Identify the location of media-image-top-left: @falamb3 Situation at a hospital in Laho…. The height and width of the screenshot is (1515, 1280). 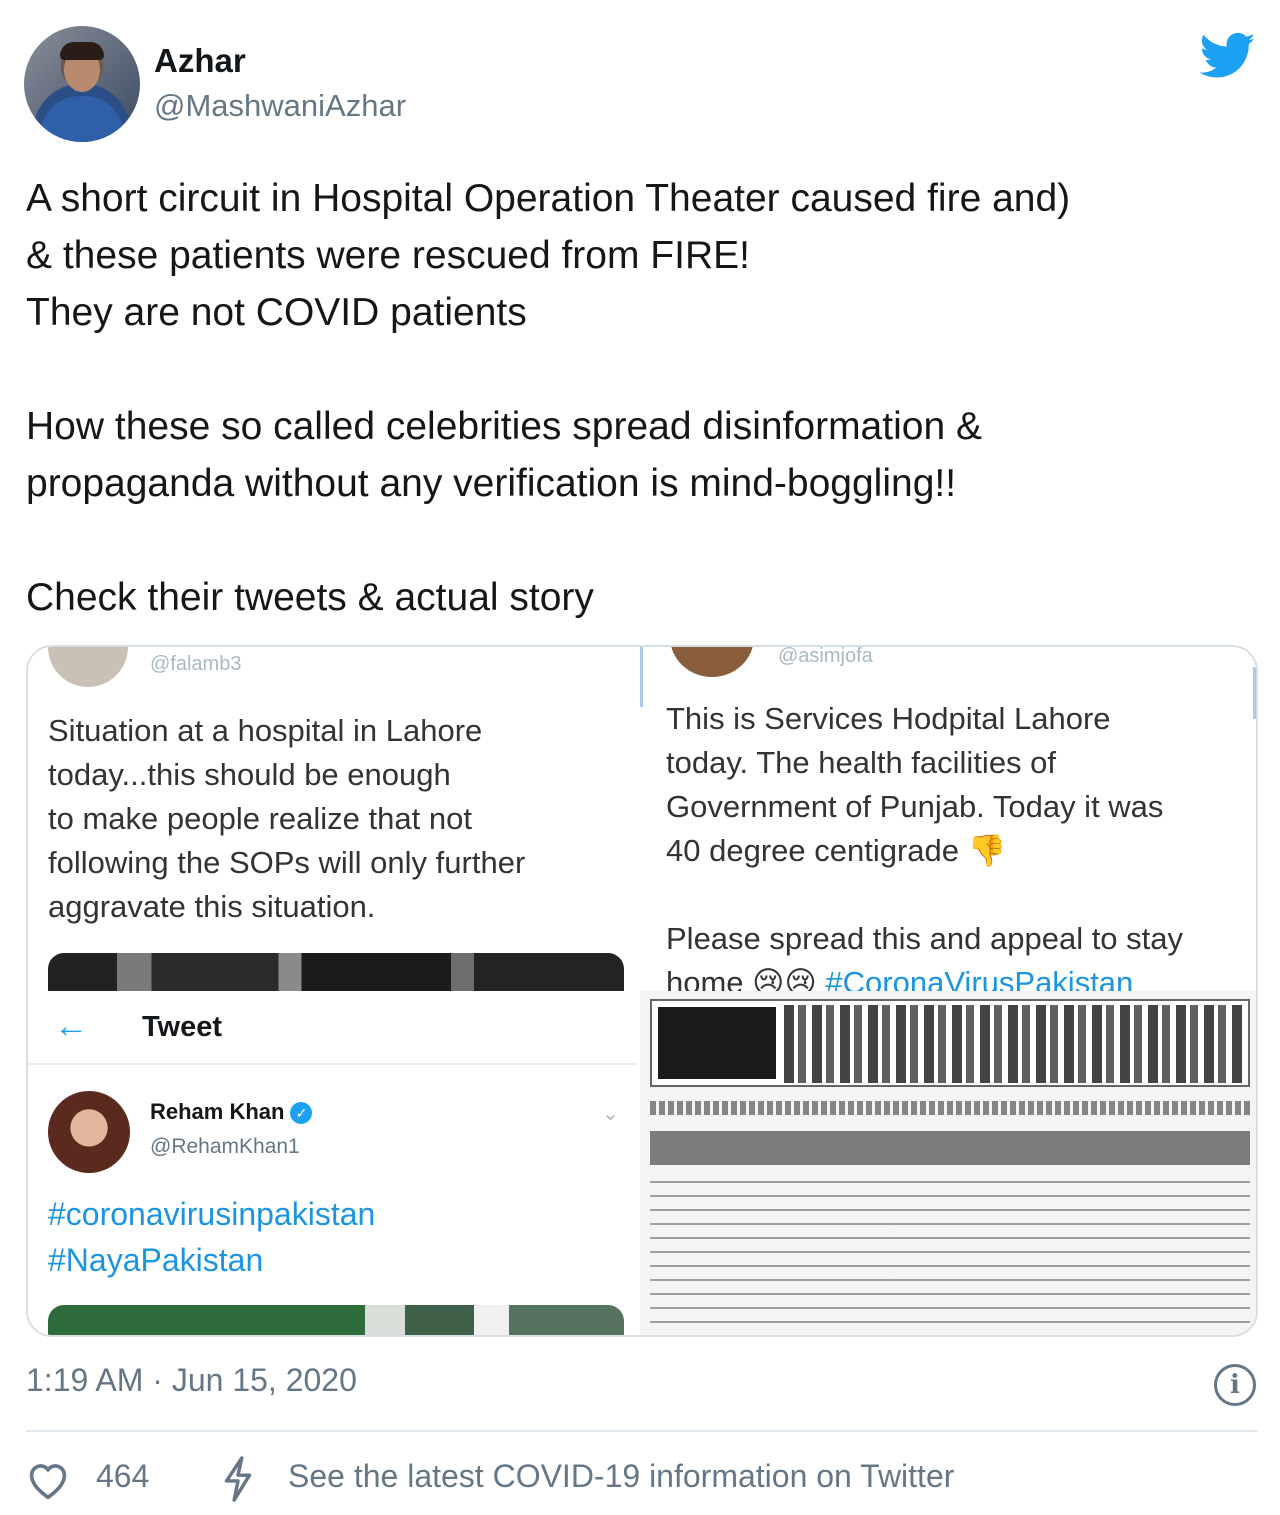
(333, 819).